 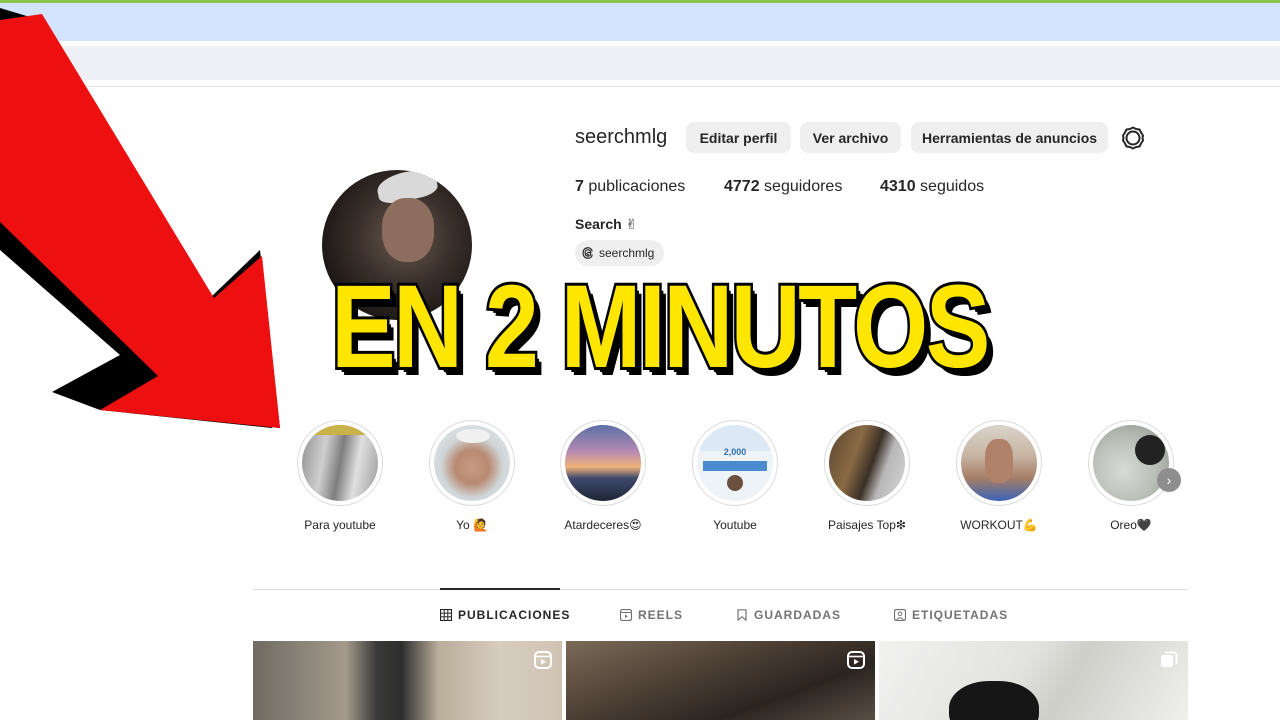 I want to click on following-count: 4310, so click(x=898, y=186).